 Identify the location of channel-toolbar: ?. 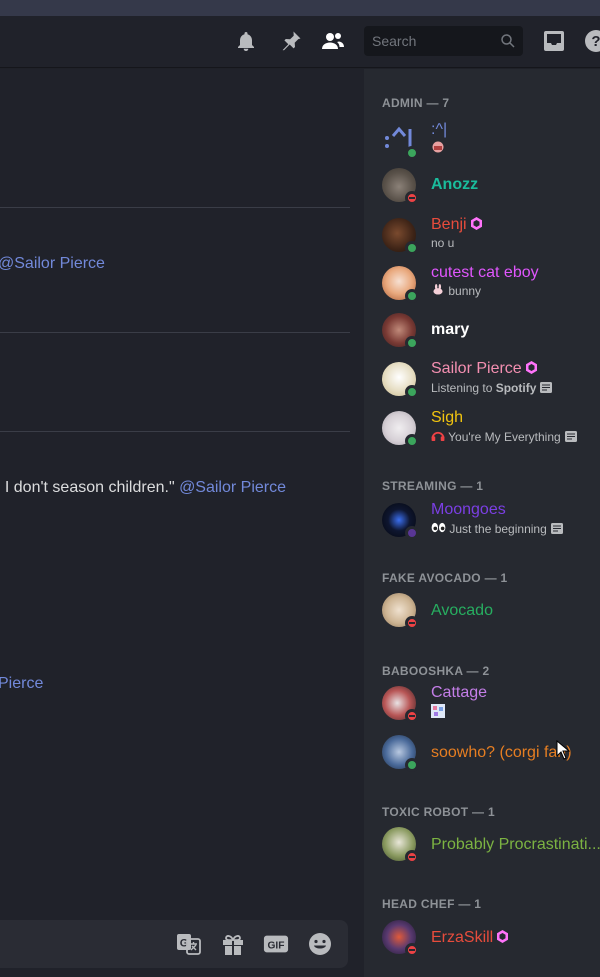
(300, 42).